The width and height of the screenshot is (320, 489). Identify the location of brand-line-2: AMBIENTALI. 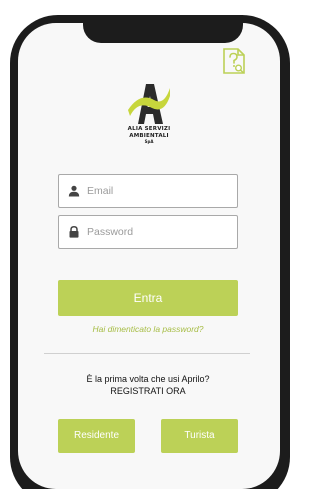
(149, 135).